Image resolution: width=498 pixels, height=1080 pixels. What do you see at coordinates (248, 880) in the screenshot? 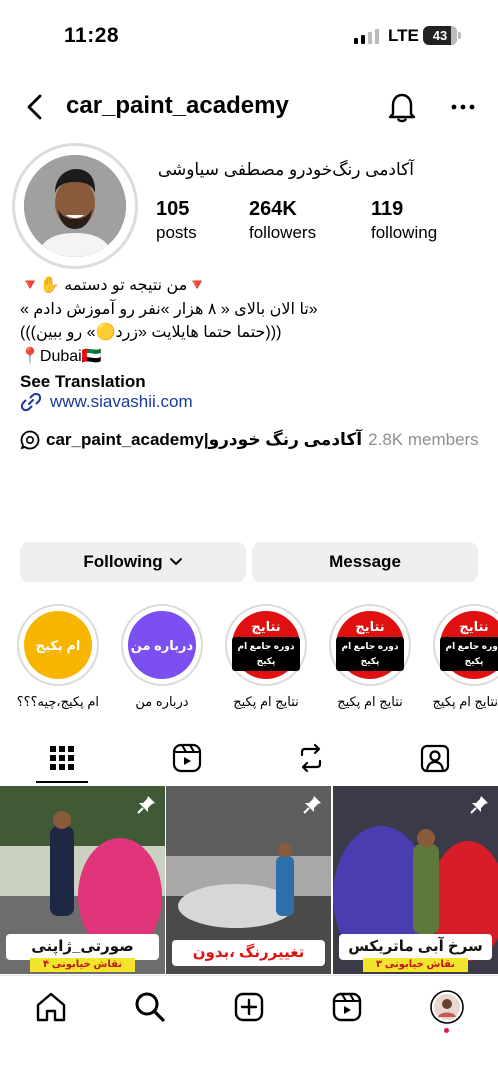
I see `post-thumbnail: تغییررنگ ،بدون مجوز` at bounding box center [248, 880].